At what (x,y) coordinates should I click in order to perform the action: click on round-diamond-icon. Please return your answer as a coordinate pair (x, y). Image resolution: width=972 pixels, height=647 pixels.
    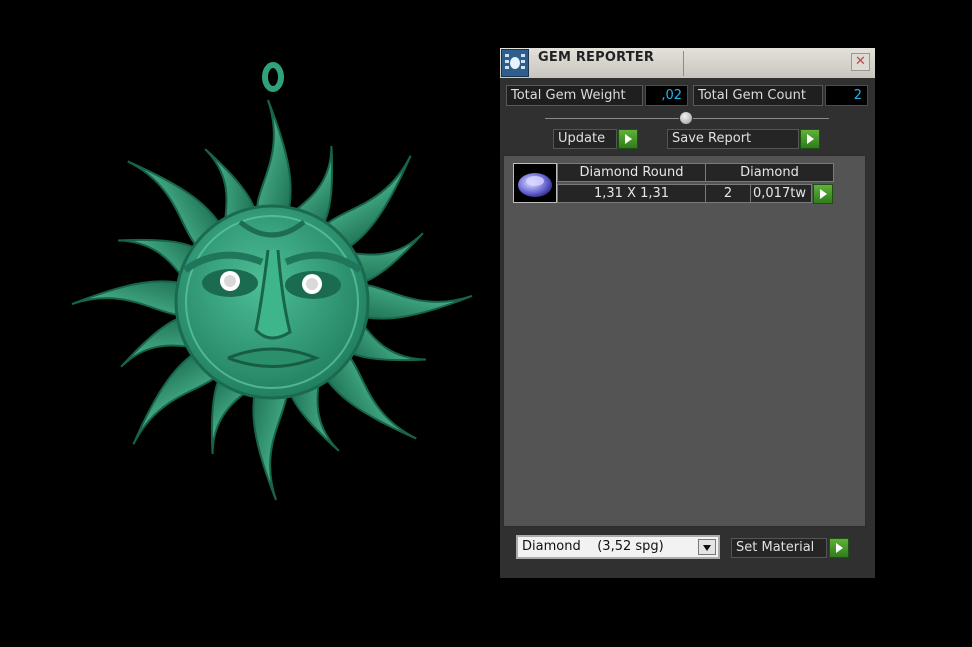
    Looking at the image, I should click on (535, 183).